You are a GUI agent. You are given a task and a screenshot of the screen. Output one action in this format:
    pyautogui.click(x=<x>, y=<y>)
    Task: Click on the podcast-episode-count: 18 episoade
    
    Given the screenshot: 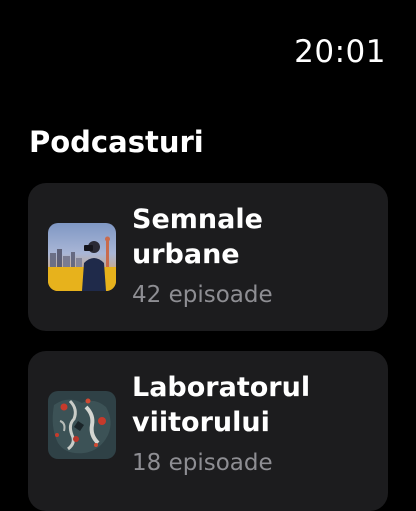 What is the action you would take?
    pyautogui.click(x=202, y=463)
    